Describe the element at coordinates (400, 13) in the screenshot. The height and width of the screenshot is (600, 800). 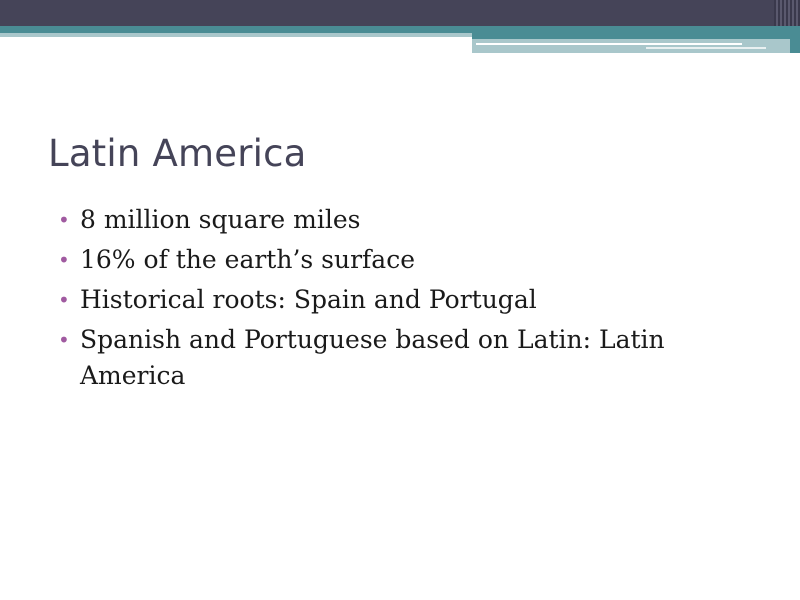
I see `header-dark-band` at that location.